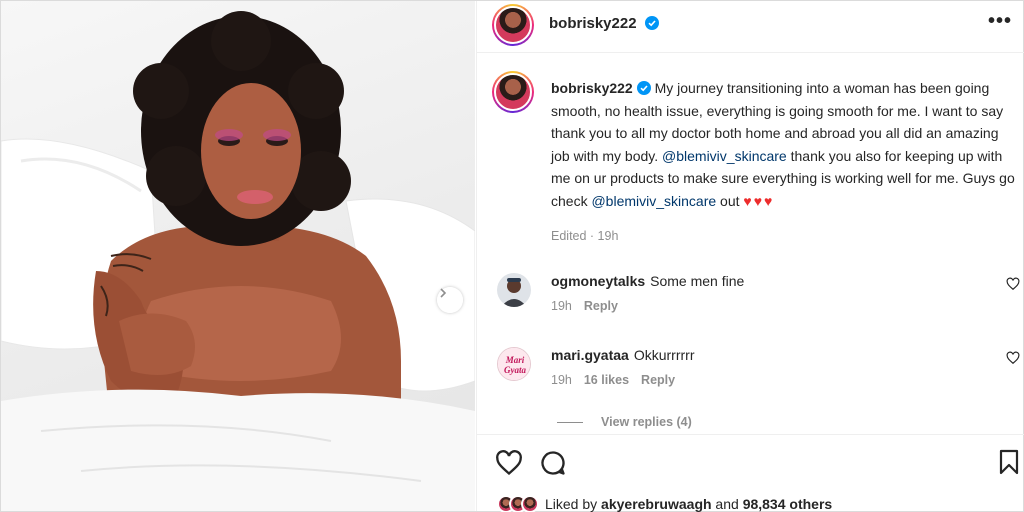  I want to click on avatar-image, so click(514, 290).